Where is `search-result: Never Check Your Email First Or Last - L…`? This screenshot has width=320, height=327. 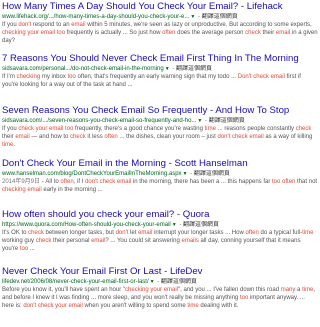 search-result: Never Check Your Email First Or Last - L… is located at coordinates (160, 288).